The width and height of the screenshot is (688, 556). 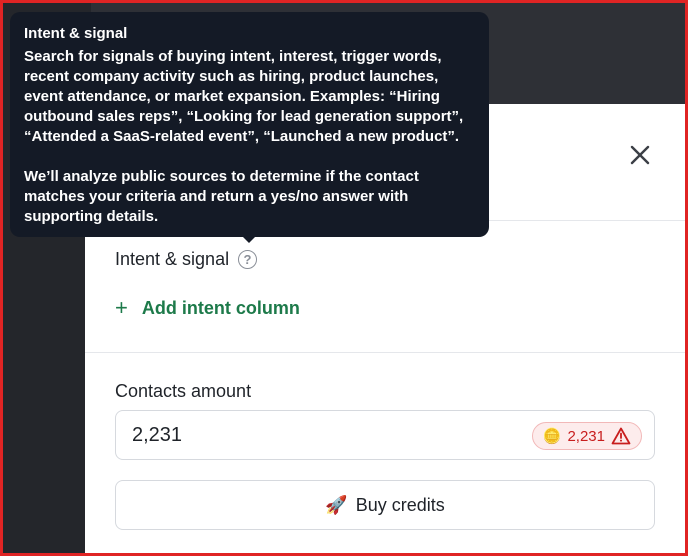 I want to click on close-icon, so click(x=640, y=155).